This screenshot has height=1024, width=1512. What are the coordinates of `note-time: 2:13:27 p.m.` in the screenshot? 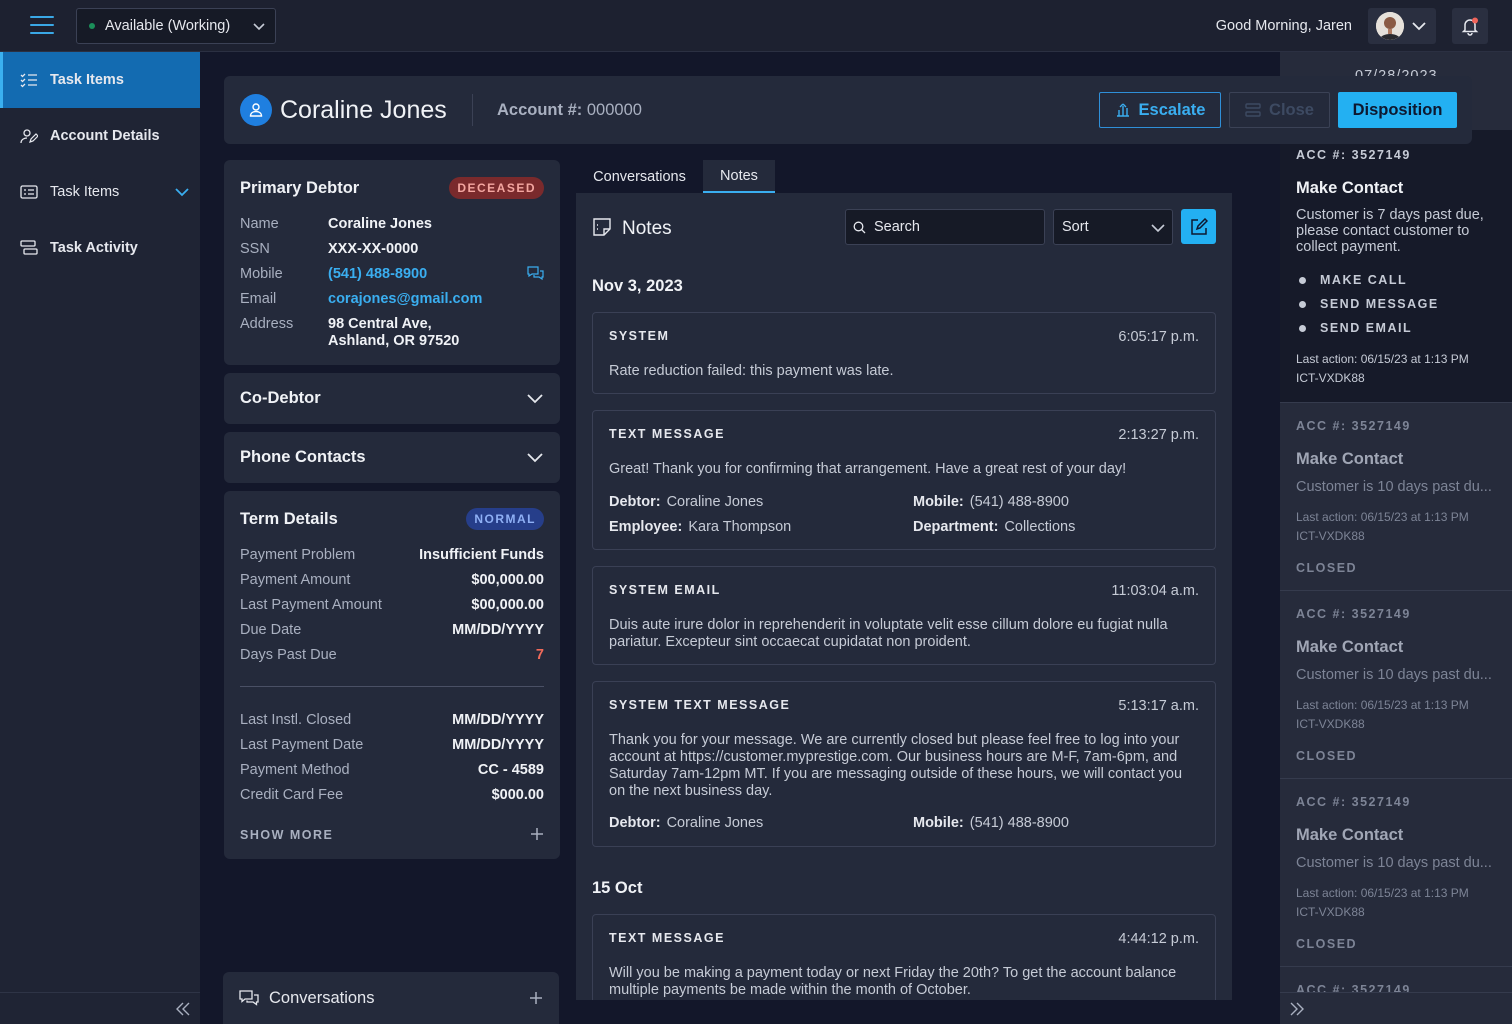 It's located at (1158, 435).